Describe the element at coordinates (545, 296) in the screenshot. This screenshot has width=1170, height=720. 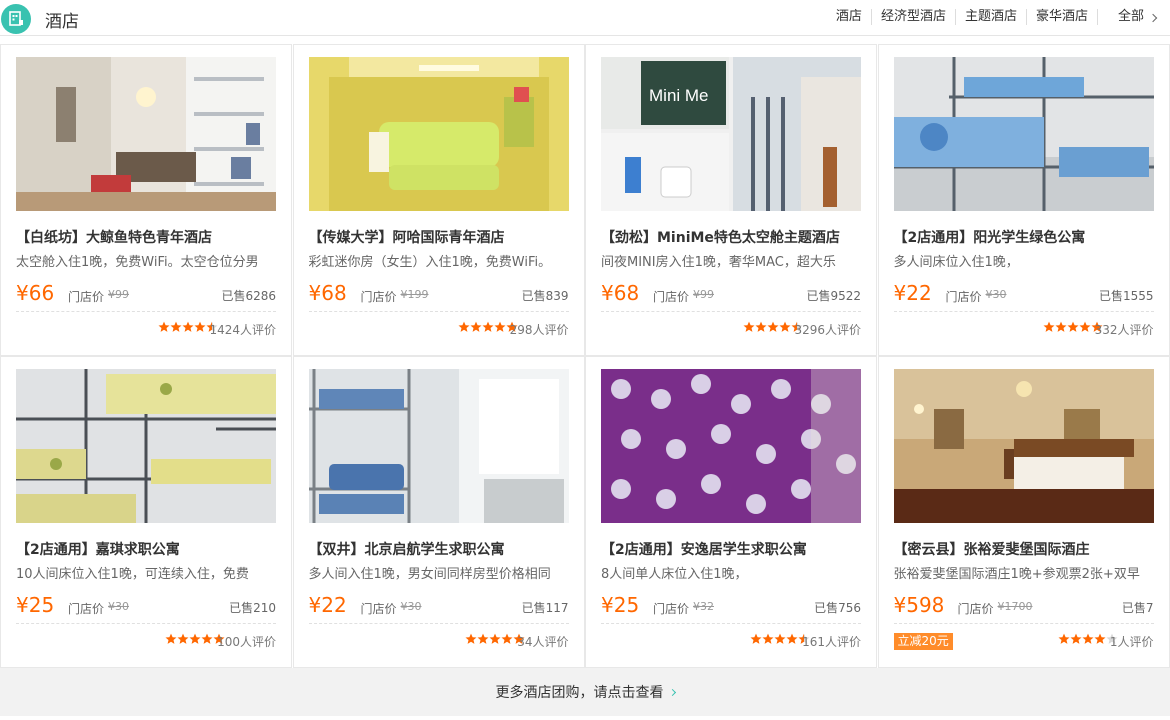
I see `sold-count: 已售839` at that location.